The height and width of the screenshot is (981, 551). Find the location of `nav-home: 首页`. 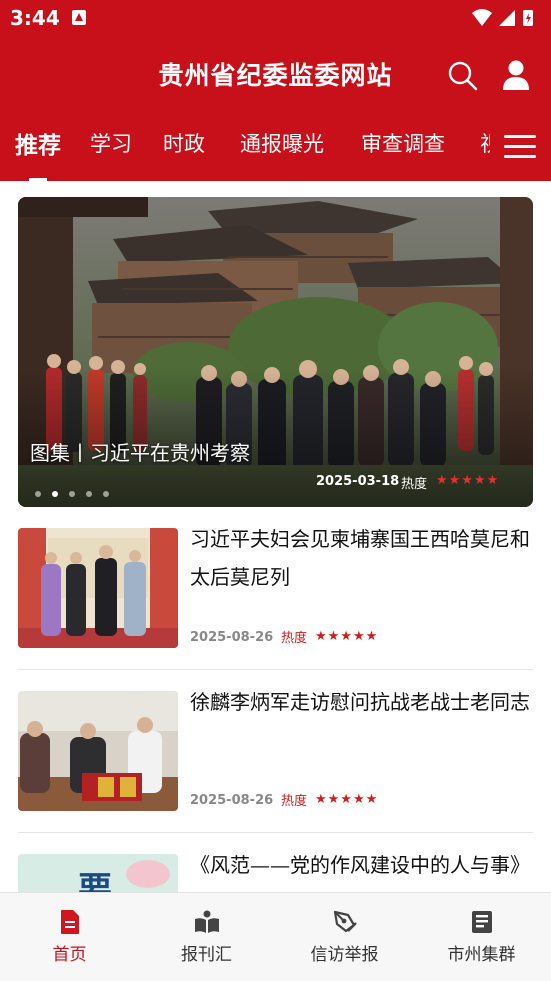

nav-home: 首页 is located at coordinates (69, 937).